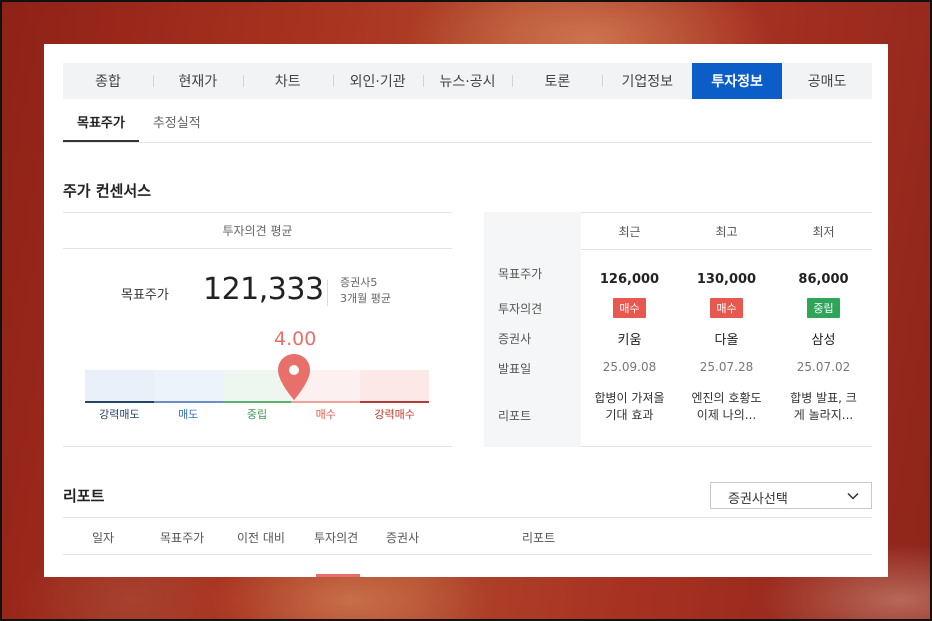  I want to click on col-header-target-price: 목표주가, so click(182, 538).